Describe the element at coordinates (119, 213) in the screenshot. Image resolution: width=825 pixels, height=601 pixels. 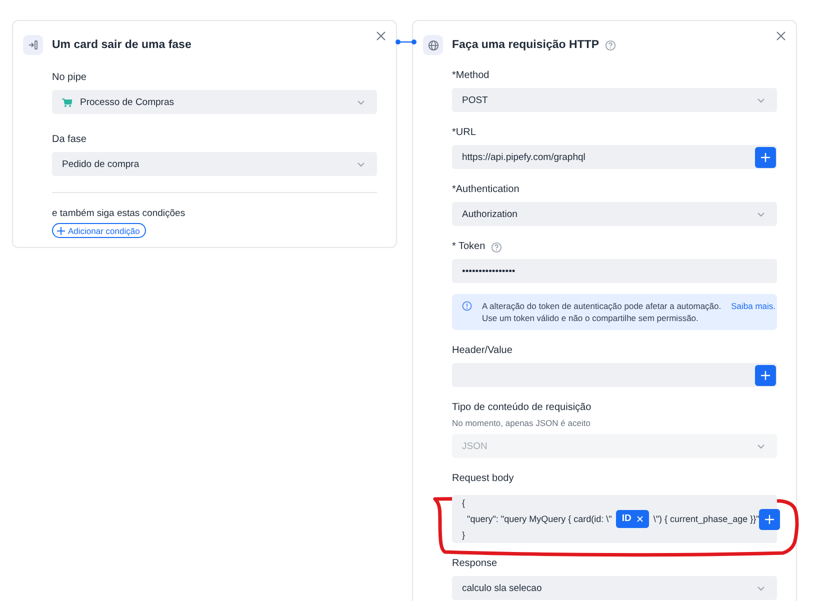
I see `conditions-text: e também siga estas condições` at that location.